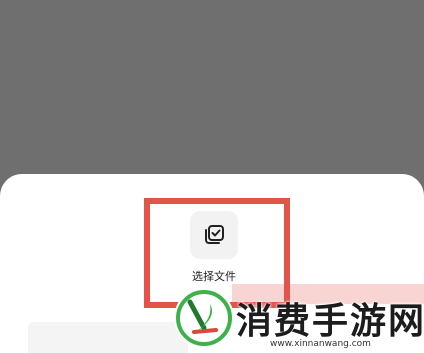 This screenshot has height=353, width=424. Describe the element at coordinates (108, 337) in the screenshot. I see `next-option-row` at that location.